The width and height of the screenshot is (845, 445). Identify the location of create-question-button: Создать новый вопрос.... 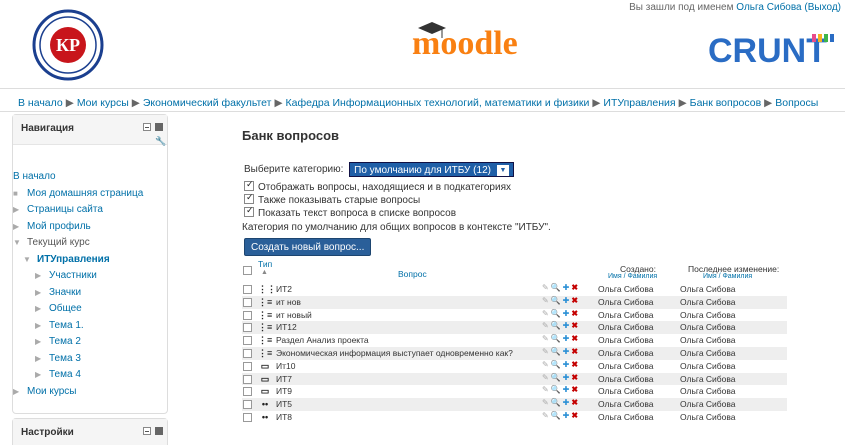
(308, 247).